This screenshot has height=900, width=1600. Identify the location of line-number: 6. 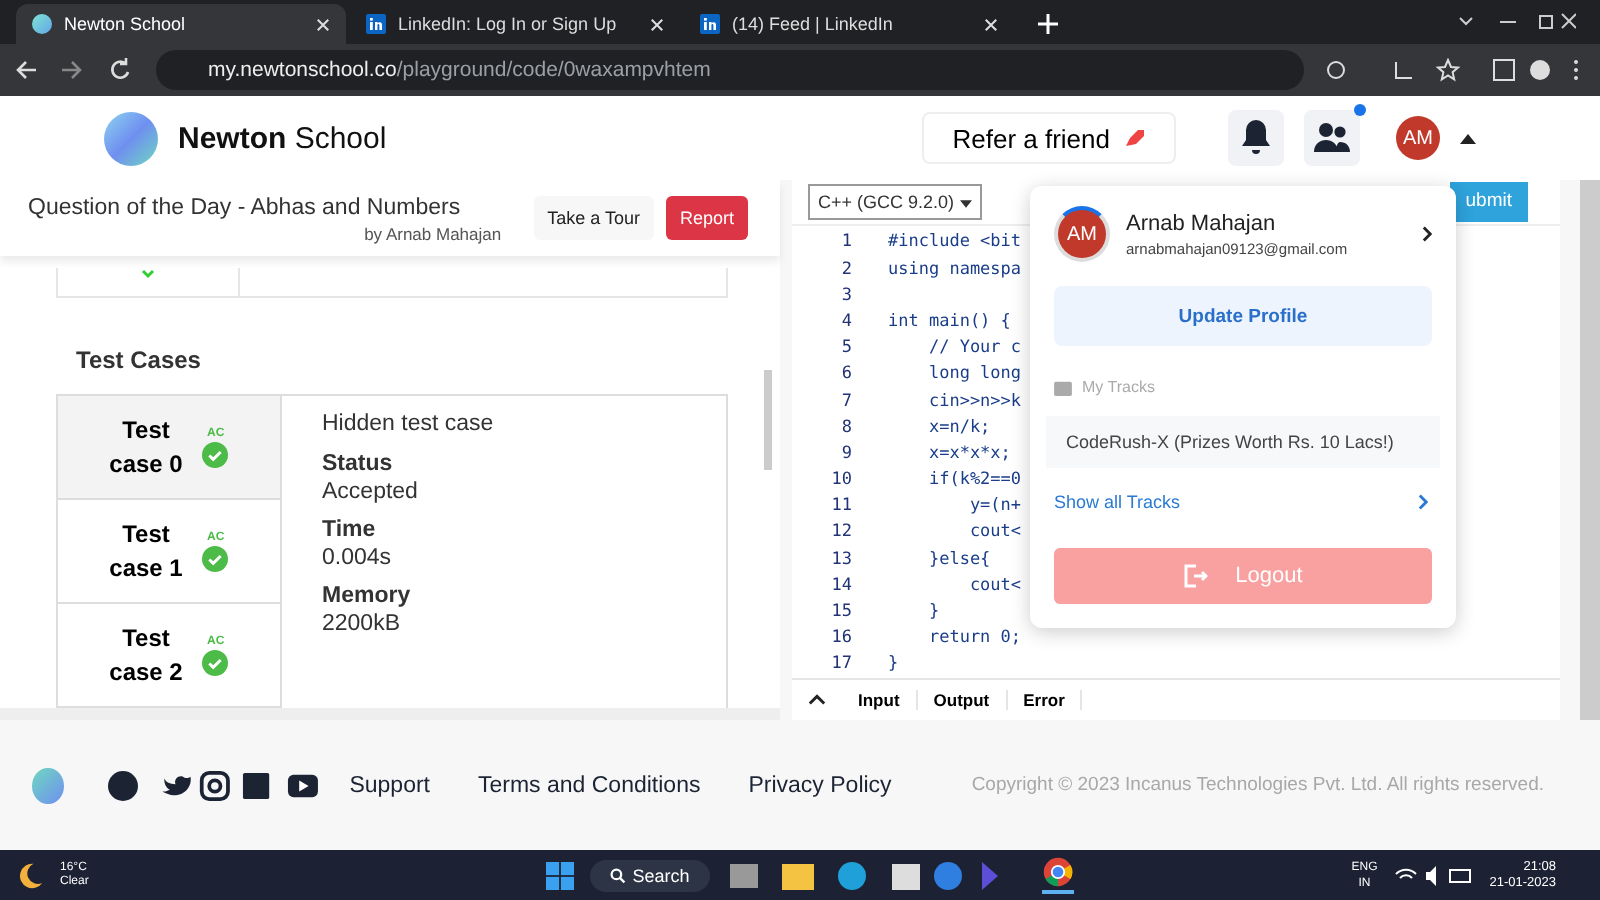
(845, 374).